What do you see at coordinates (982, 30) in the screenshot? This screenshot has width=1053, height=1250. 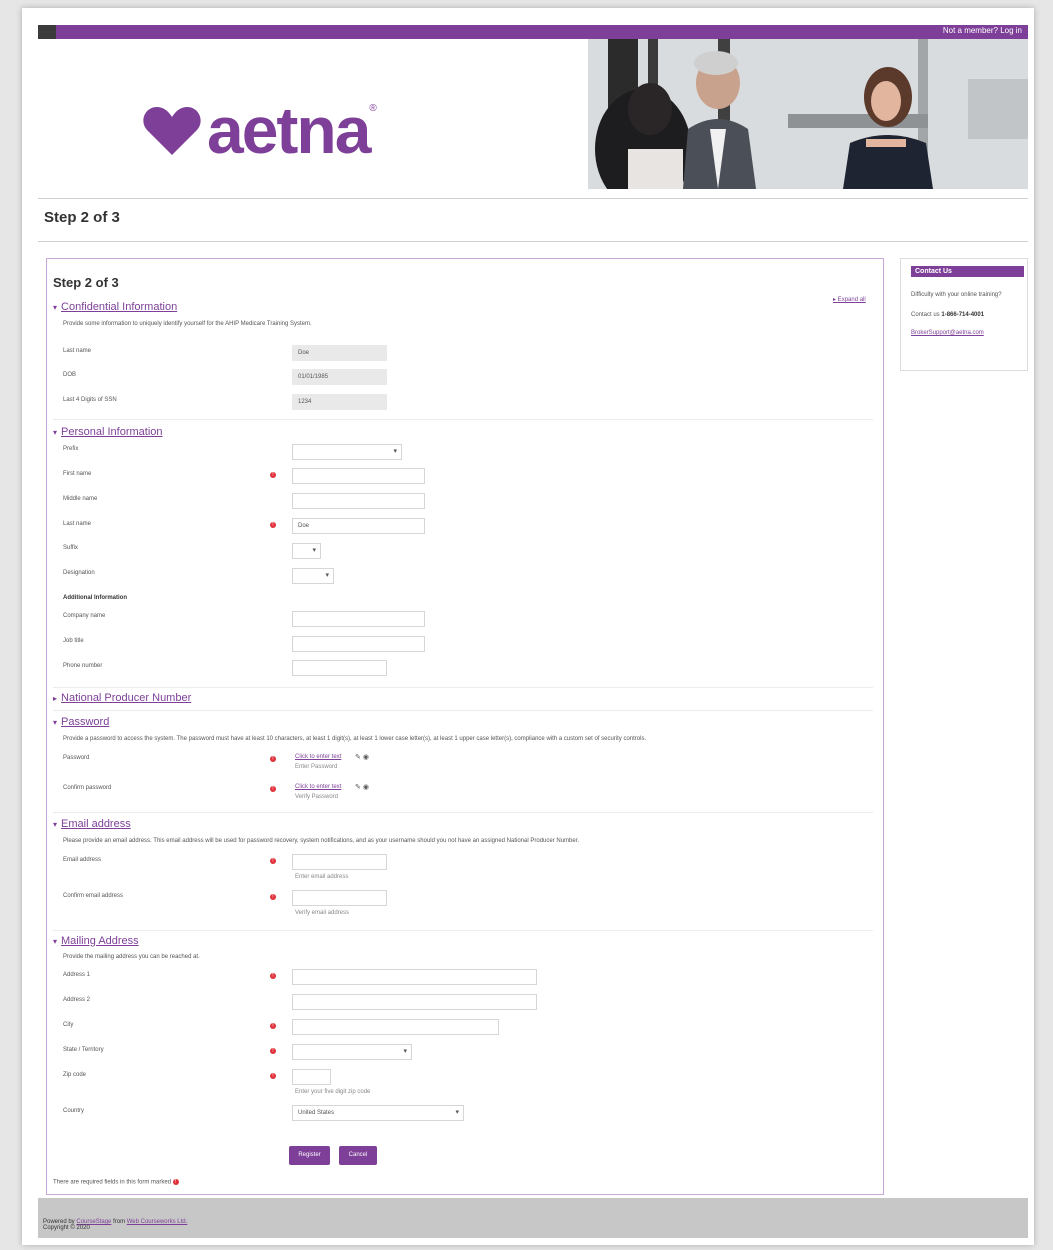 I see `login-link: Not a member? Log in` at bounding box center [982, 30].